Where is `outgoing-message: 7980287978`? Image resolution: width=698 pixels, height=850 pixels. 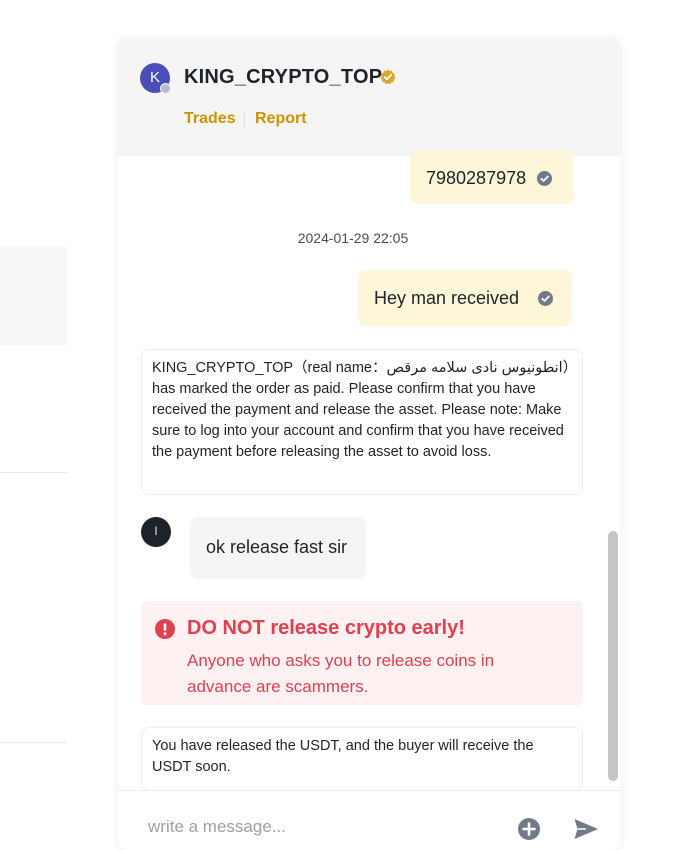 outgoing-message: 7980287978 is located at coordinates (491, 177).